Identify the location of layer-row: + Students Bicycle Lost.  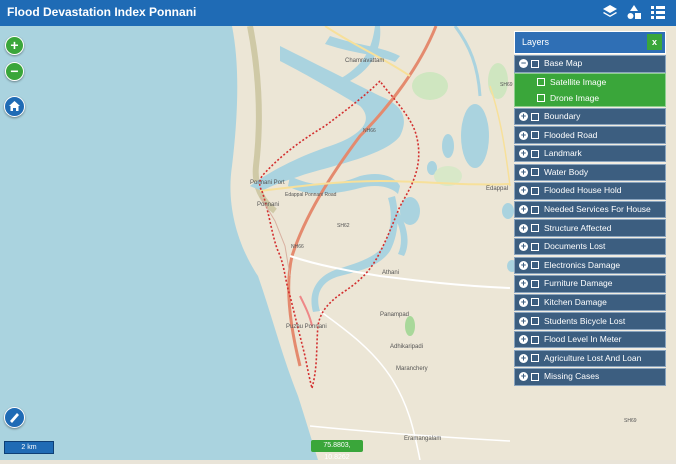
(590, 321).